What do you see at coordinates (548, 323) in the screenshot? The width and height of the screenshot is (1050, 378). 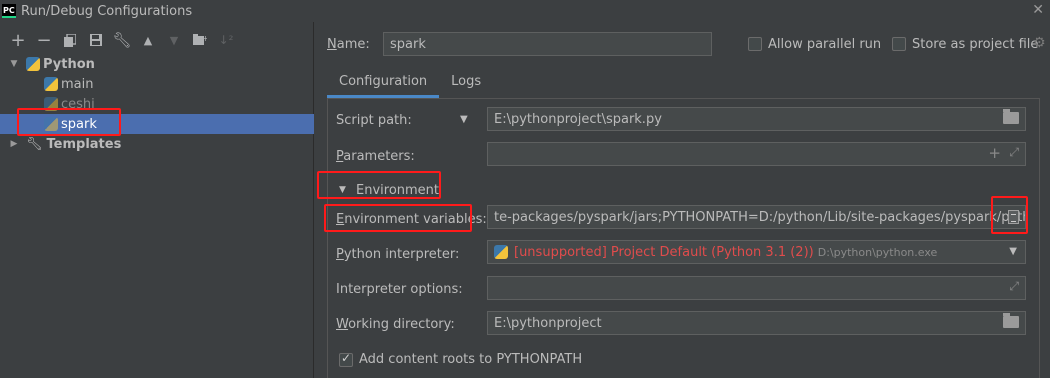 I see `working-directory-value: E:\pythonproject` at bounding box center [548, 323].